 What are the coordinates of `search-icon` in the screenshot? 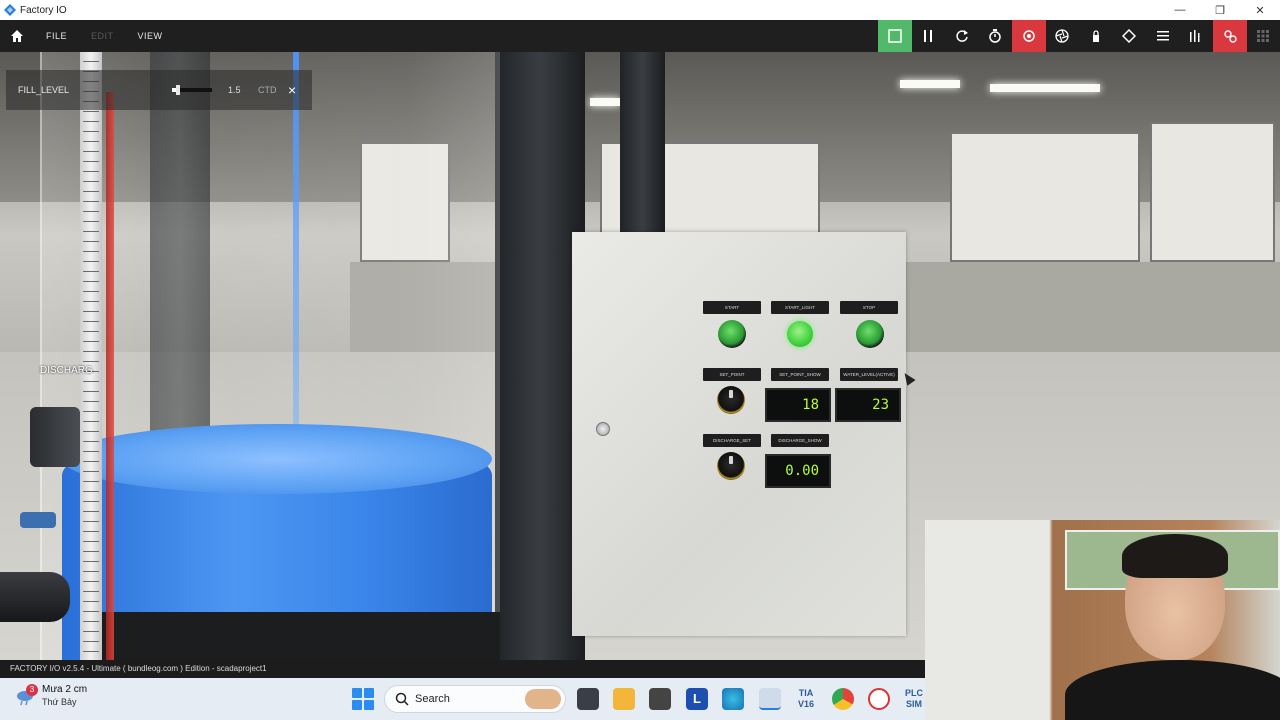 It's located at (402, 699).